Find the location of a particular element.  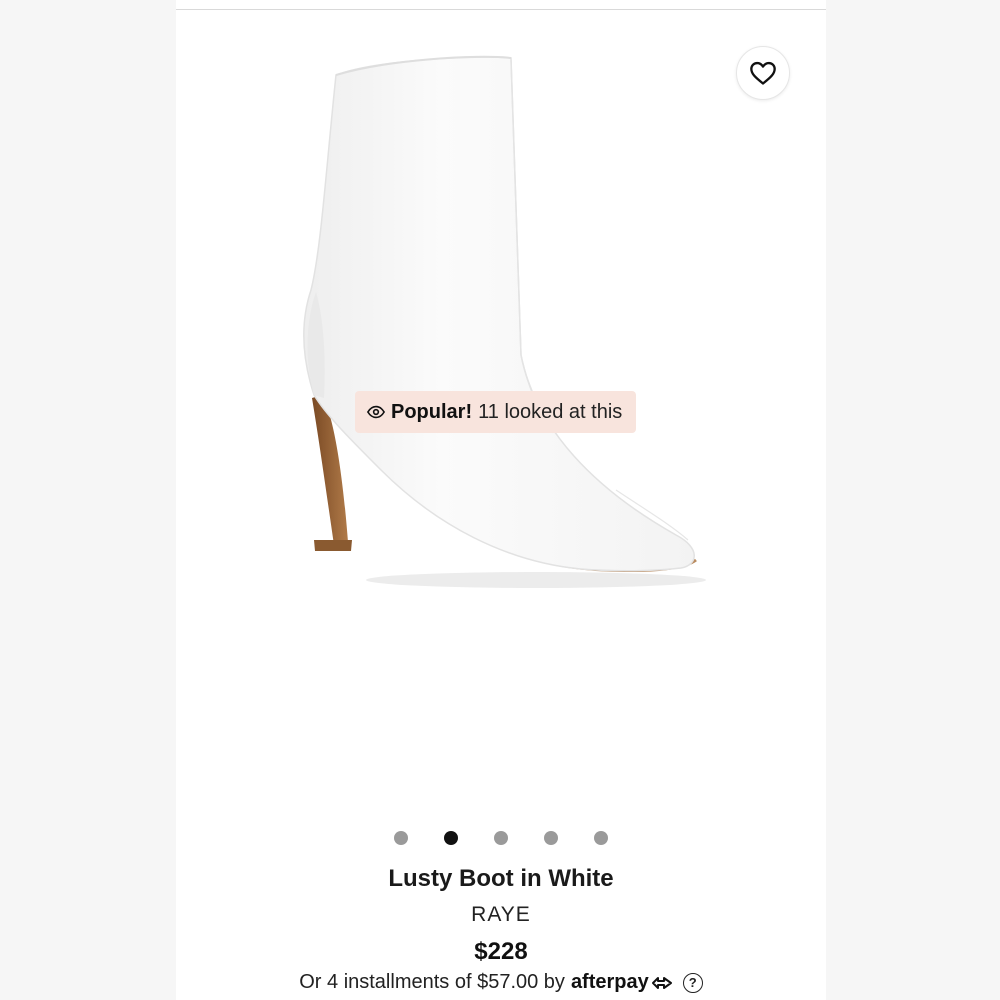

popular-text: 11 looked at this is located at coordinates (550, 411).